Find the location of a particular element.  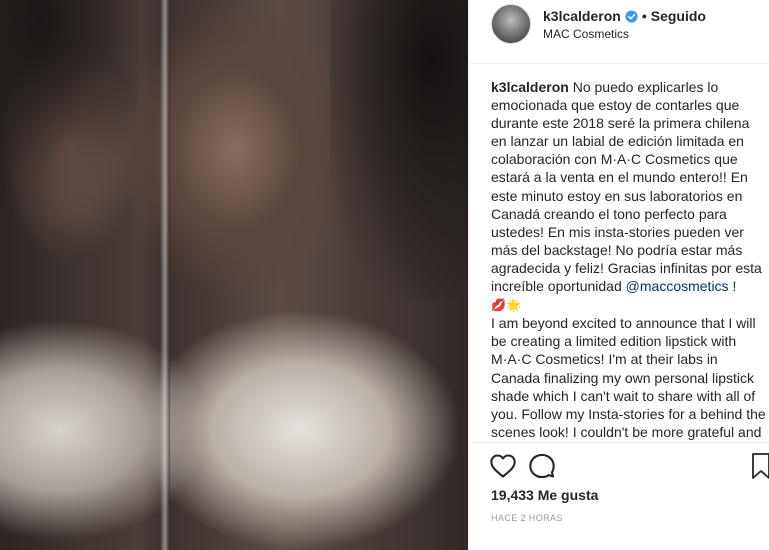

image-shadow-left is located at coordinates (80, 125).